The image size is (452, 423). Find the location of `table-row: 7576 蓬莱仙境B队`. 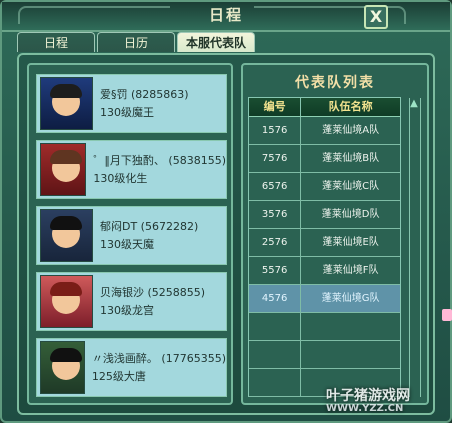

table-row: 7576 蓬莱仙境B队 is located at coordinates (324, 159).